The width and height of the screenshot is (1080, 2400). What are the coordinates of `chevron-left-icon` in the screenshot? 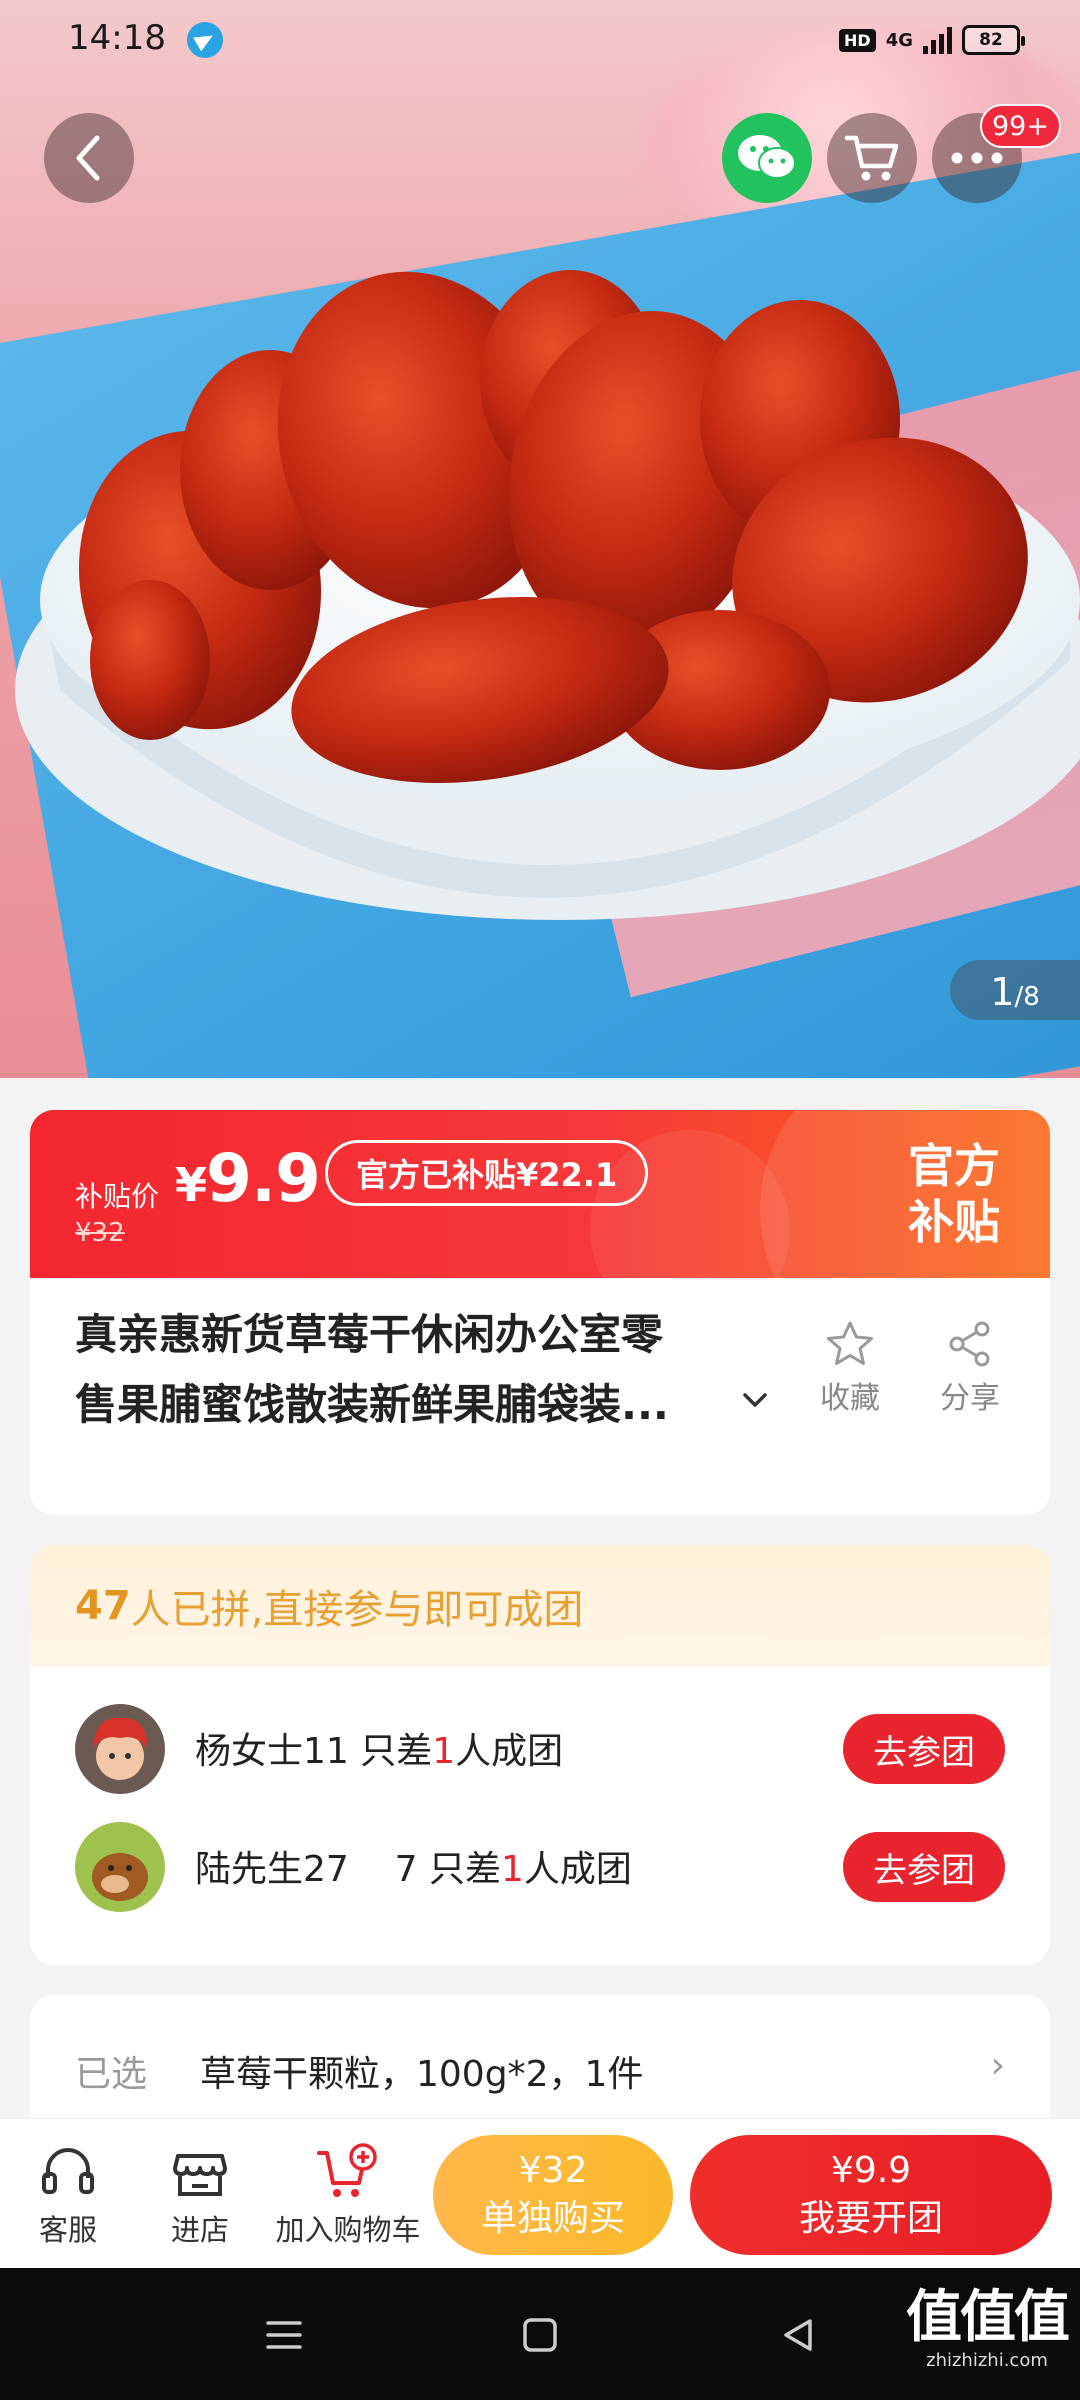 It's located at (88, 158).